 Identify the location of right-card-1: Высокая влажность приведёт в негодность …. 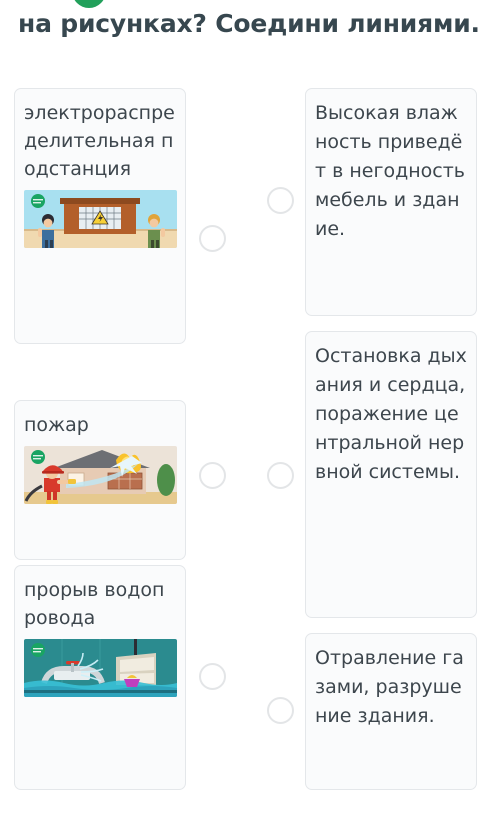
(391, 202).